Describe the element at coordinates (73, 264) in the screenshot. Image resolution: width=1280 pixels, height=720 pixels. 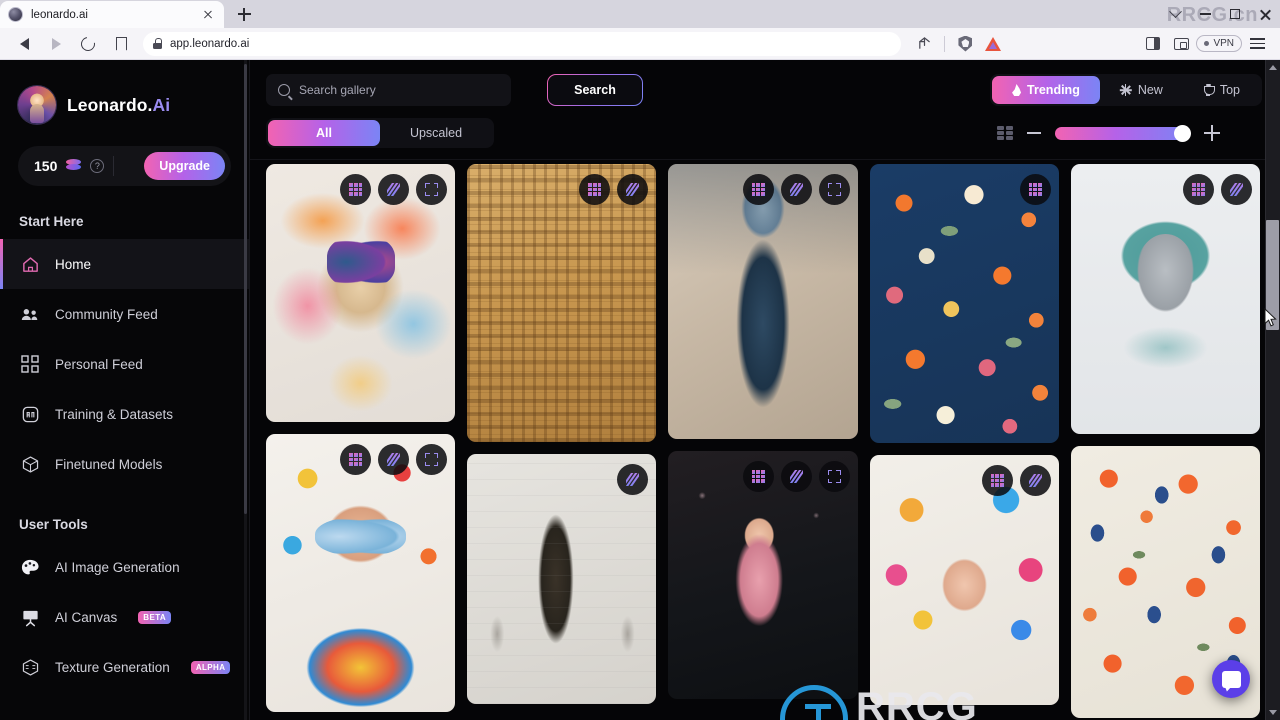
I see `sidebar-item-label: Home` at that location.